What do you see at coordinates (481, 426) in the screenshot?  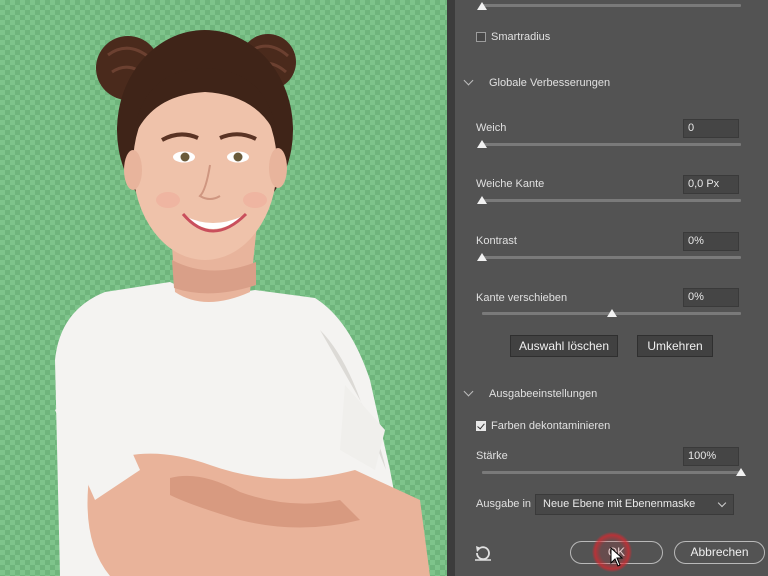 I see `decontaminate-checkbox` at bounding box center [481, 426].